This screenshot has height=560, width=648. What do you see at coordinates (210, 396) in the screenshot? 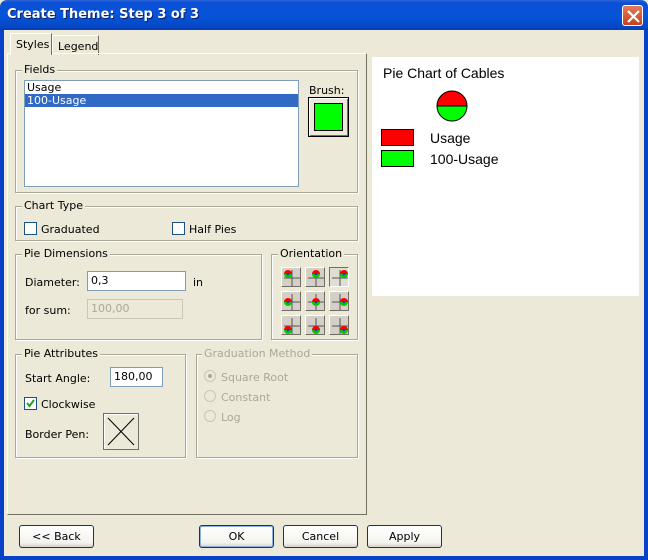
I see `constant-radio` at bounding box center [210, 396].